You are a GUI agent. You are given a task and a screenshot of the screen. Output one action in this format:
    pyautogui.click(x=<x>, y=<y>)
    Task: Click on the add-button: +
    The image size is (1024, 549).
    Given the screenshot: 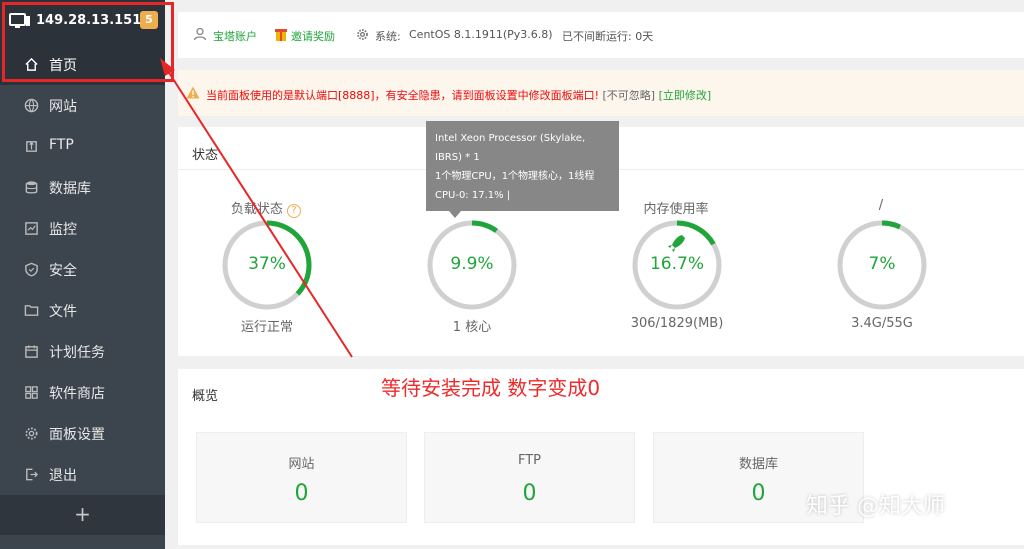 What is the action you would take?
    pyautogui.click(x=82, y=515)
    